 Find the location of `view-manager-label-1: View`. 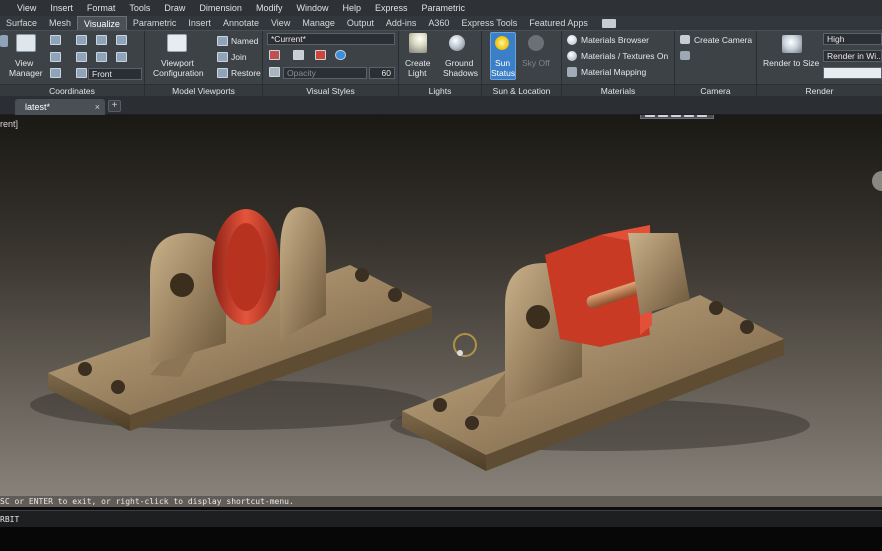

view-manager-label-1: View is located at coordinates (24, 63).